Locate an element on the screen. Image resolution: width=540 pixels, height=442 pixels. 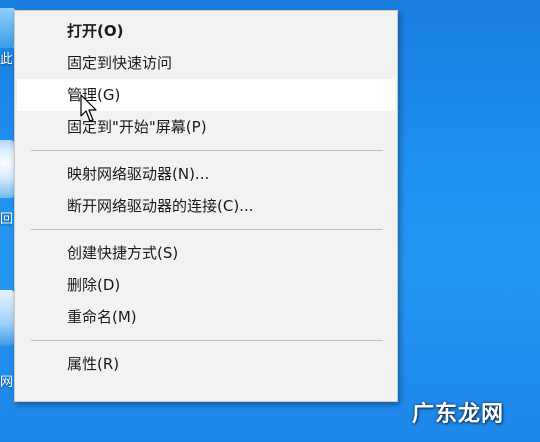
menu-item-pin-start: 固定到"开始"屏幕(P) is located at coordinates (206, 127).